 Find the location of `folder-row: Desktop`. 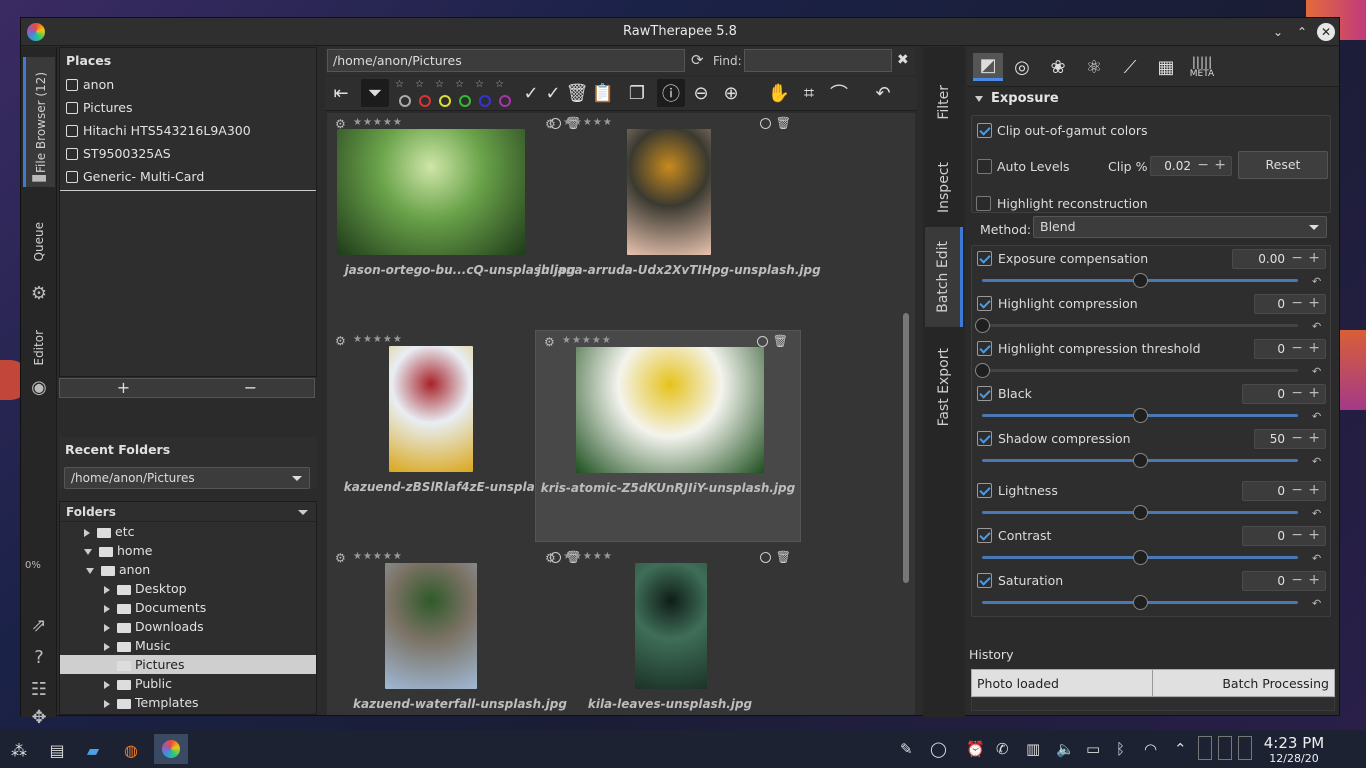

folder-row: Desktop is located at coordinates (188, 588).